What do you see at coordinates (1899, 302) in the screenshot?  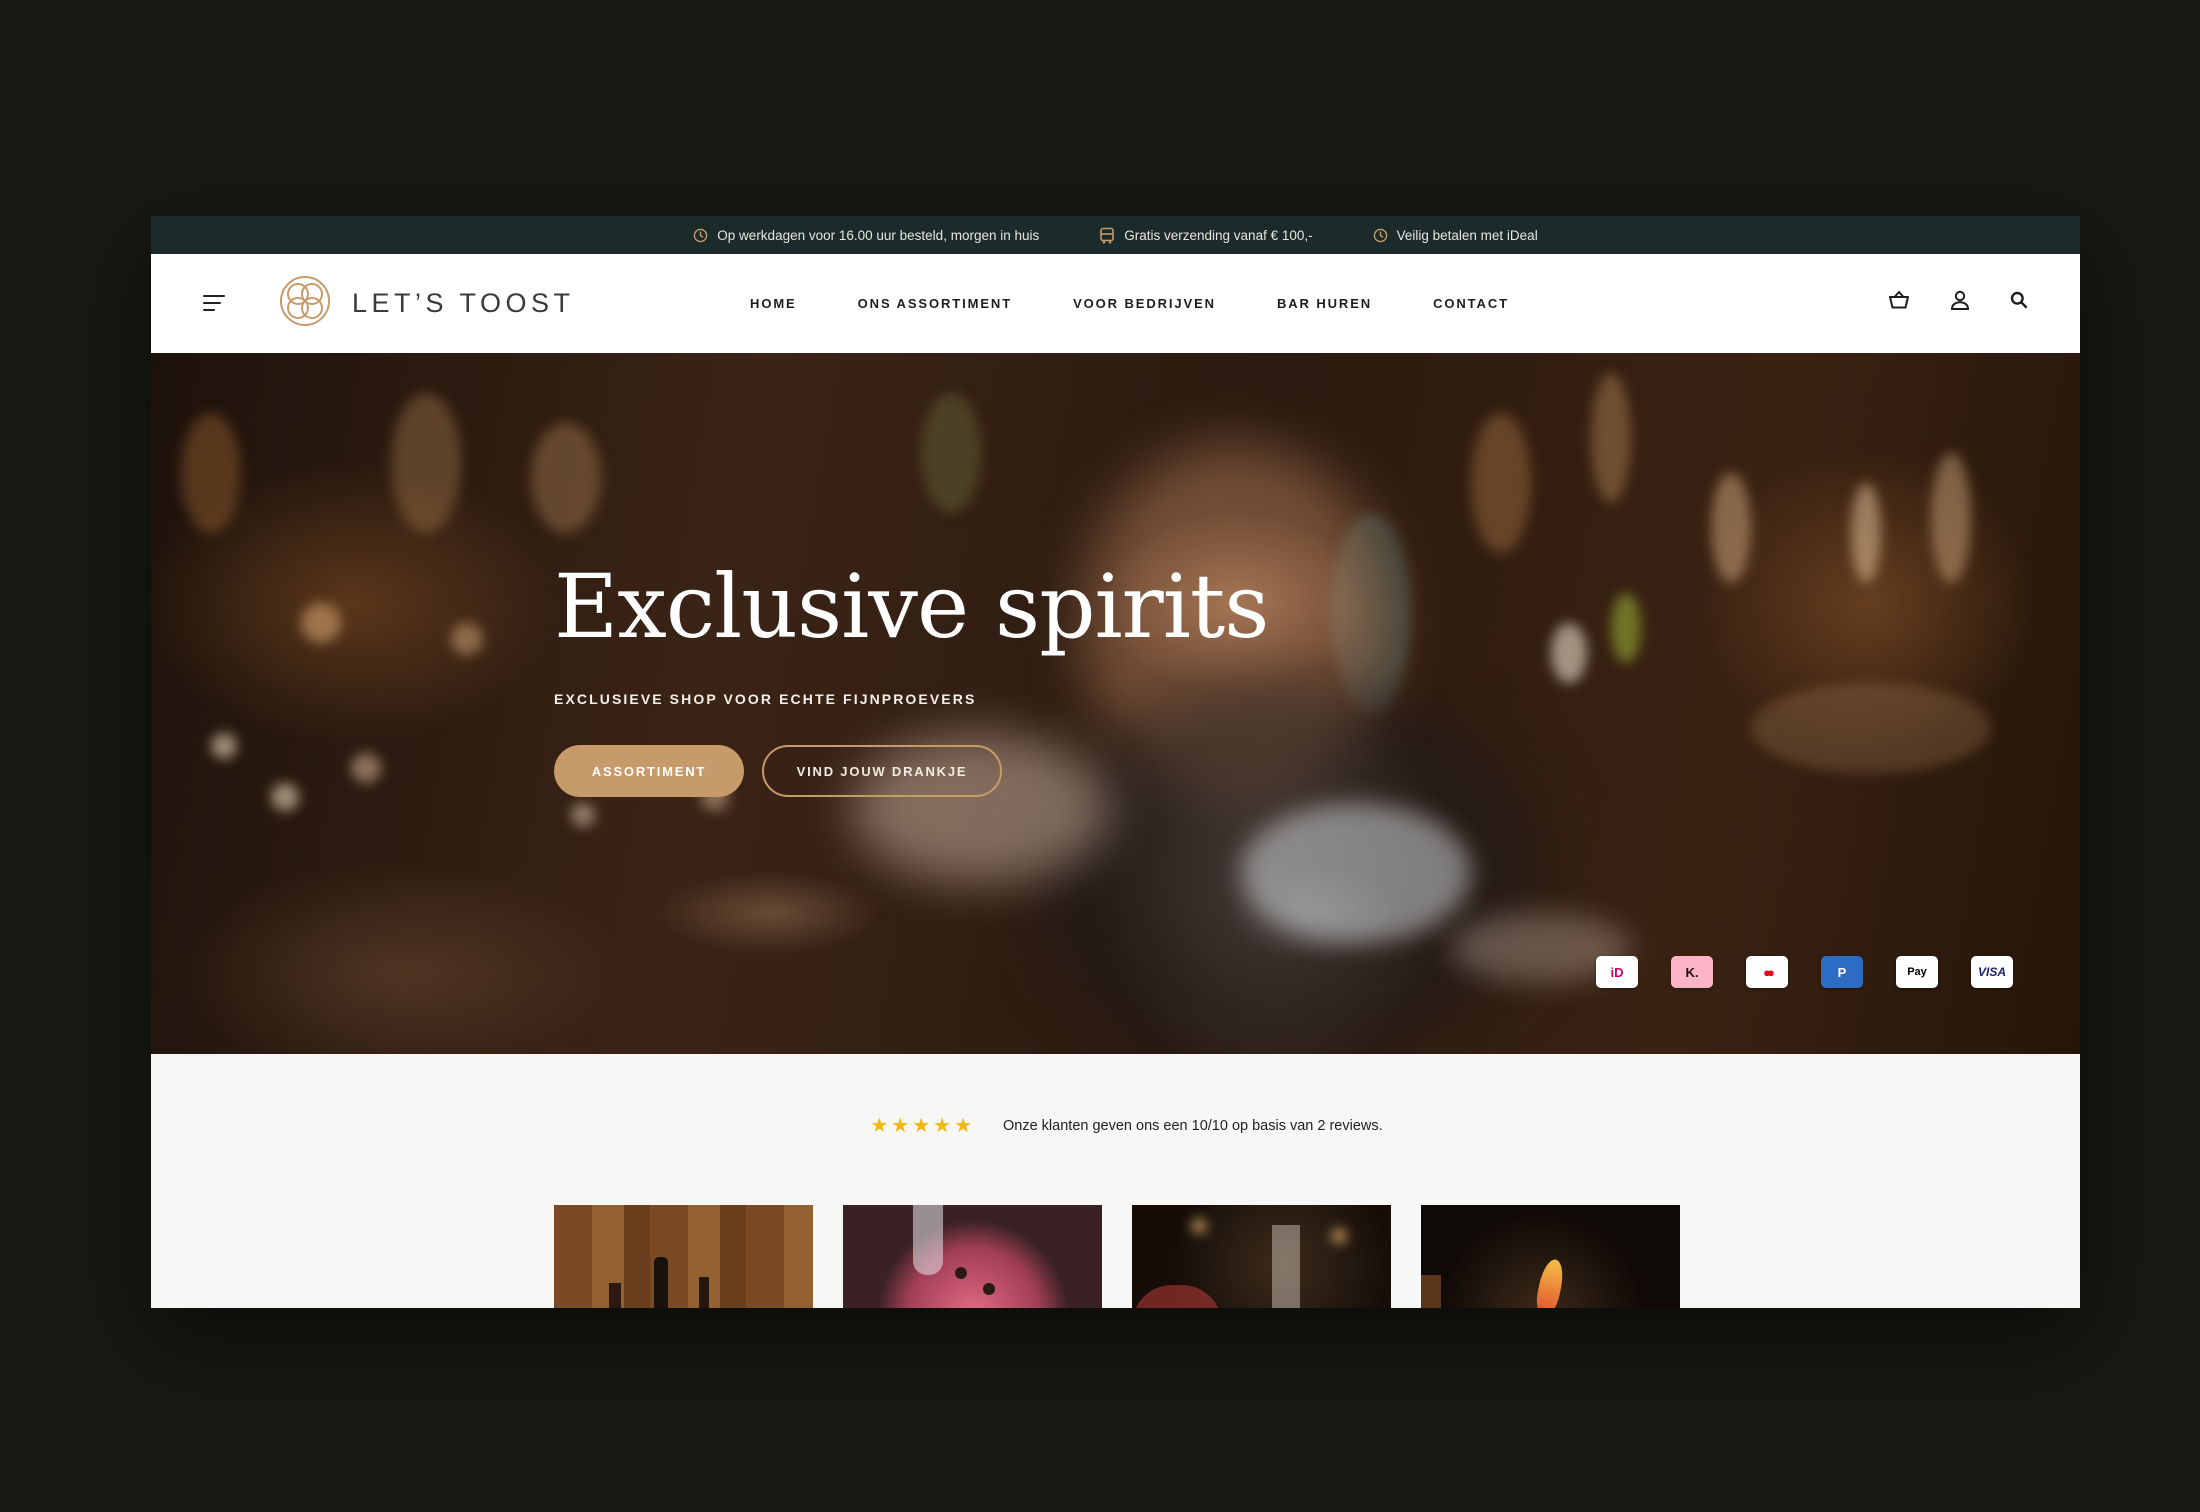 I see `cart-icon` at bounding box center [1899, 302].